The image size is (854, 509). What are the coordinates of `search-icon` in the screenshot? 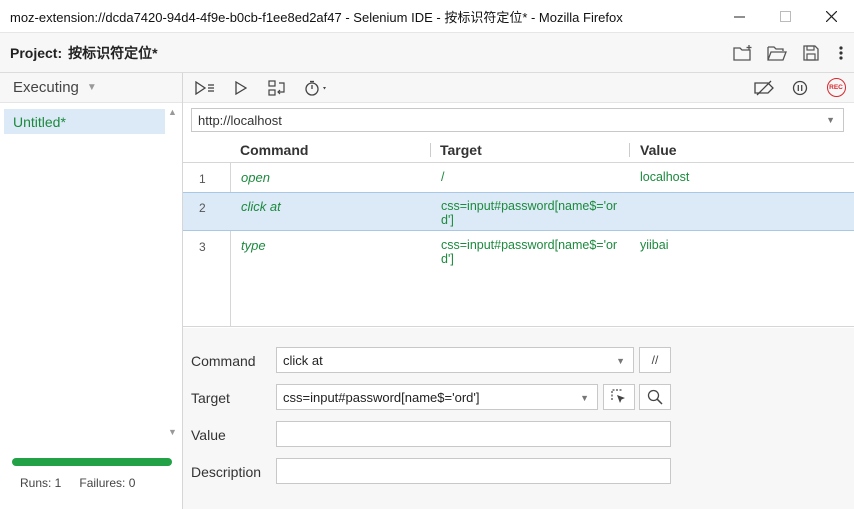 It's located at (655, 397).